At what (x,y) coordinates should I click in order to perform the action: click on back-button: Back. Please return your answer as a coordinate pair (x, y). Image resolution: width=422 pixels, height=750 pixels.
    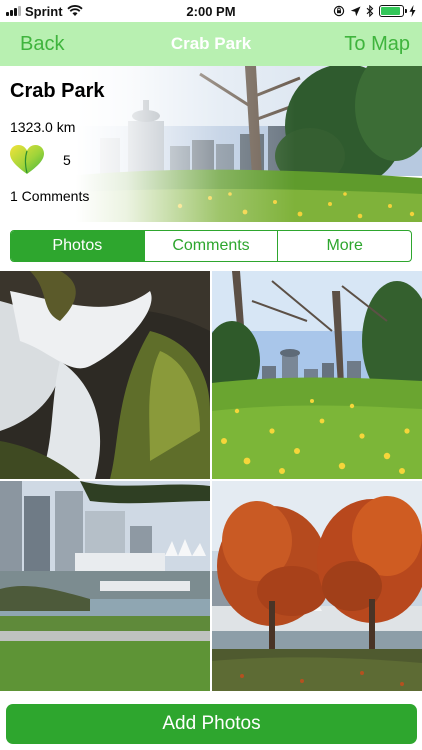
    Looking at the image, I should click on (42, 44).